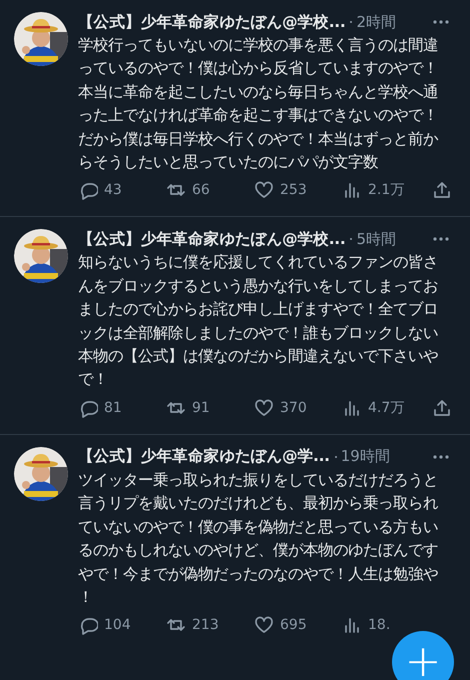  Describe the element at coordinates (293, 190) in the screenshot. I see `like-count: 253` at that location.